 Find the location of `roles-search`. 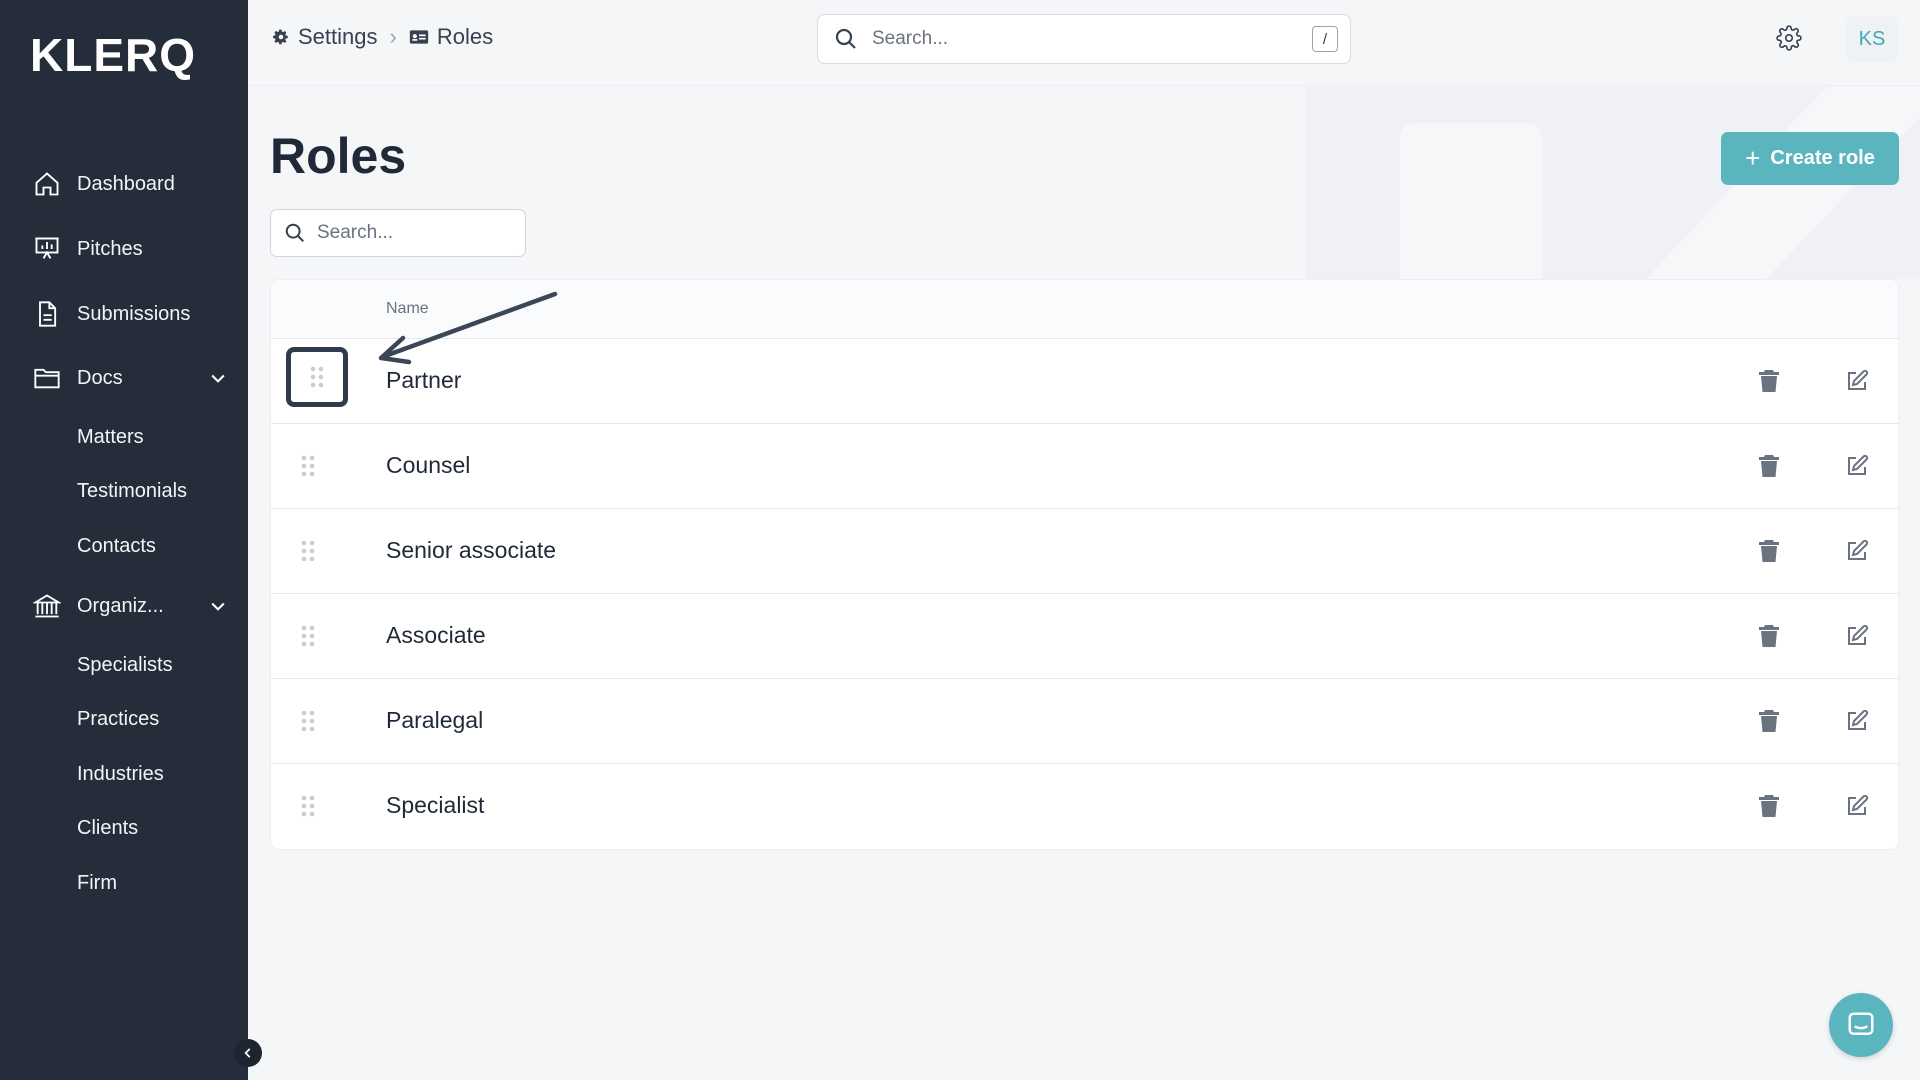

roles-search is located at coordinates (398, 233).